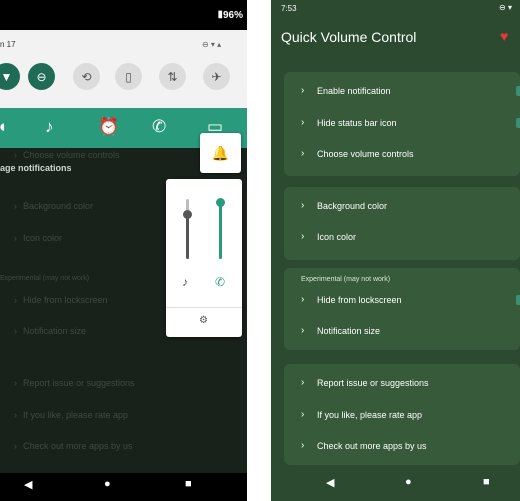 The width and height of the screenshot is (520, 501). Describe the element at coordinates (203, 320) in the screenshot. I see `settings-gear-icon: ⚙` at that location.